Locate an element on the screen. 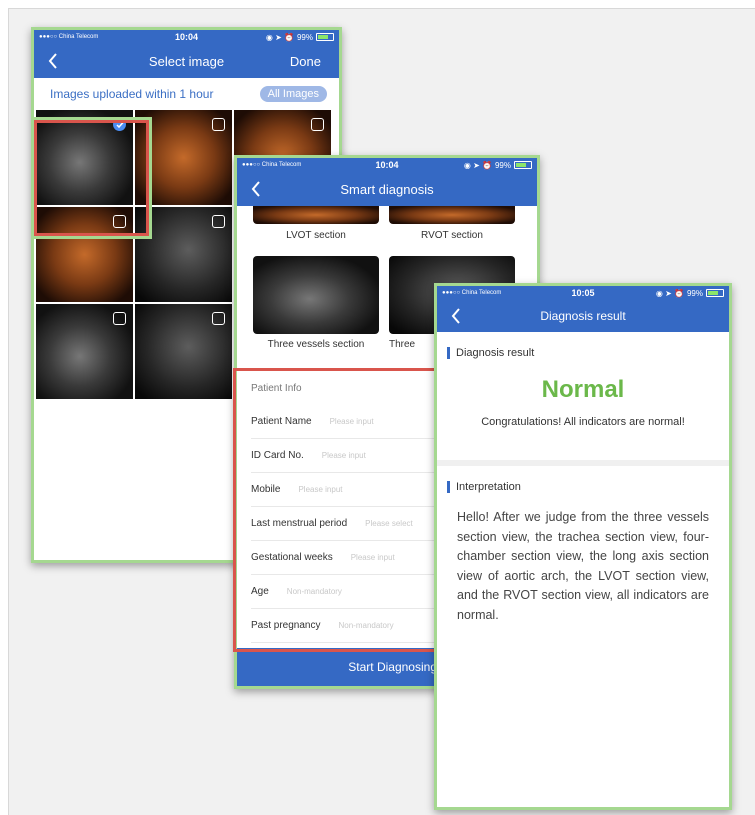  section-divider is located at coordinates (583, 463).